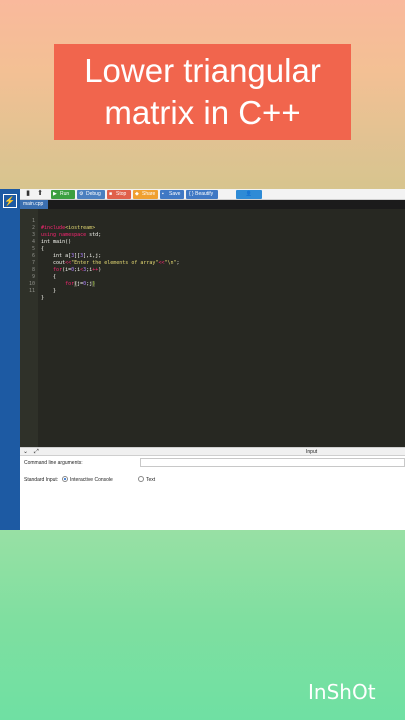 The image size is (405, 720). I want to click on user-icon: 👤, so click(249, 194).